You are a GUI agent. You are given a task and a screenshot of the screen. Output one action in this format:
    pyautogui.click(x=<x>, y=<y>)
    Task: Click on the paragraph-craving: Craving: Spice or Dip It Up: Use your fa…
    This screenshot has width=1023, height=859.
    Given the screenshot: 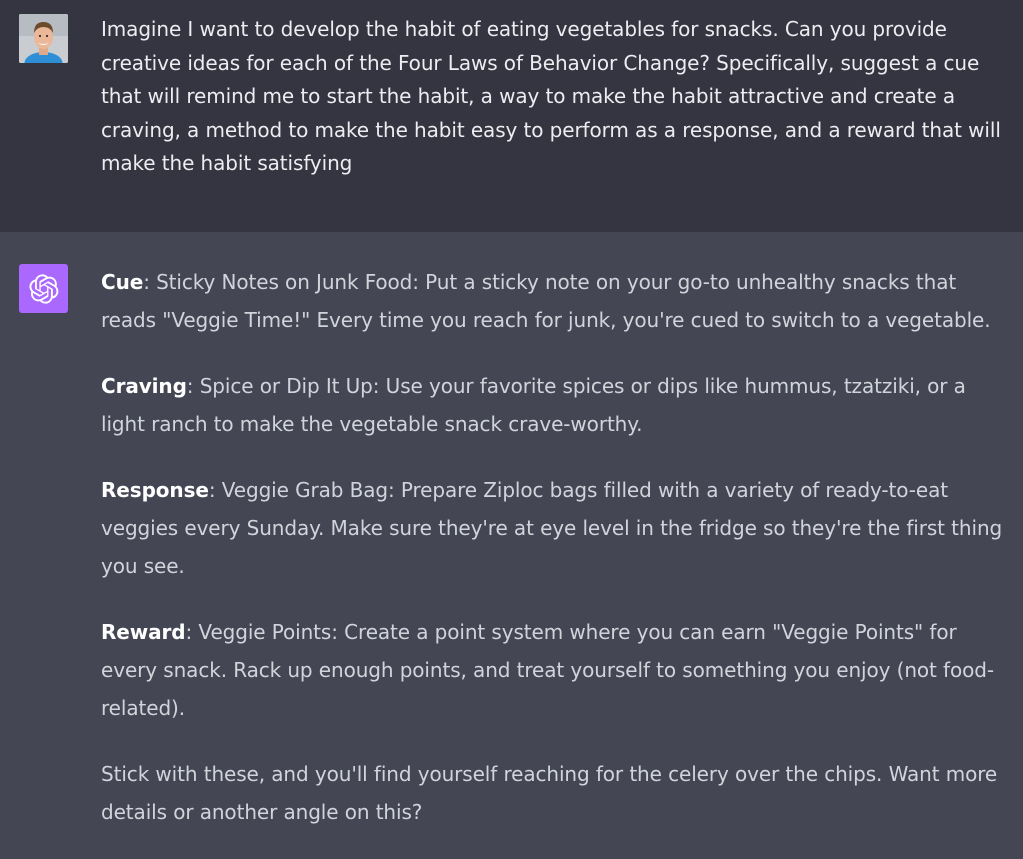 What is the action you would take?
    pyautogui.click(x=557, y=405)
    